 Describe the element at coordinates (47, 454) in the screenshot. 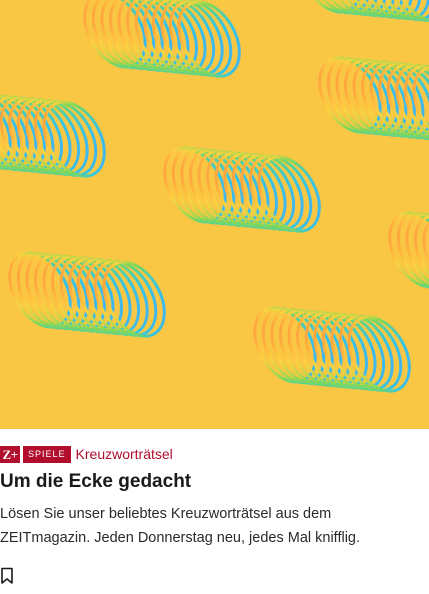

I see `section-badge: Spiele` at that location.